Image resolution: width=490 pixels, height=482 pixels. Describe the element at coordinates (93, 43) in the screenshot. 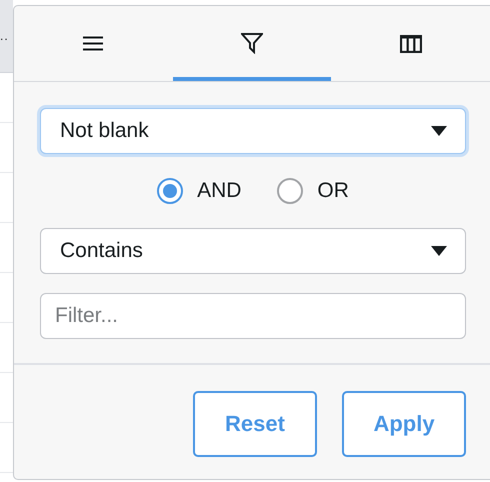

I see `menu-icon` at that location.